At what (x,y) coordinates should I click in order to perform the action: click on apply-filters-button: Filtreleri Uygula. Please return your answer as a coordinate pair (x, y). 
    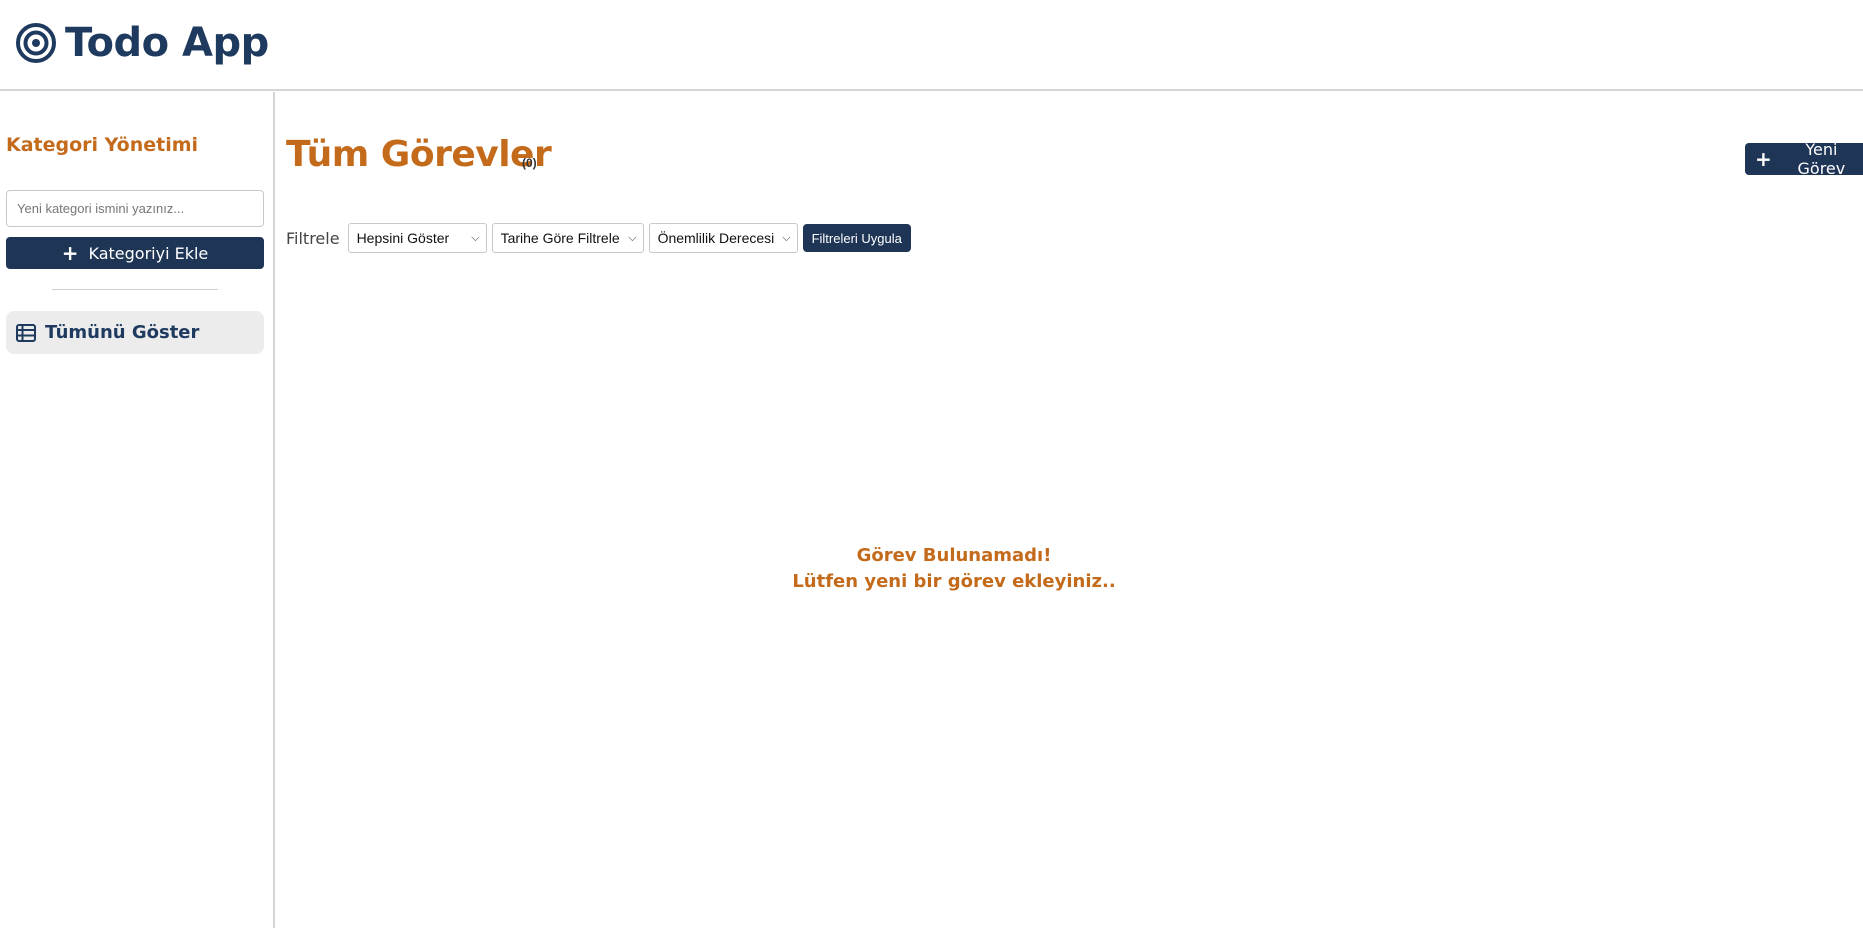
    Looking at the image, I should click on (856, 238).